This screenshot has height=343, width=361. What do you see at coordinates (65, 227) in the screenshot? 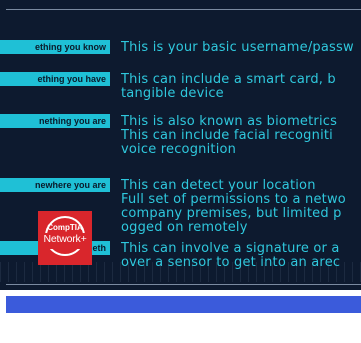
I see `logo-brand-text: CompTIA` at bounding box center [65, 227].